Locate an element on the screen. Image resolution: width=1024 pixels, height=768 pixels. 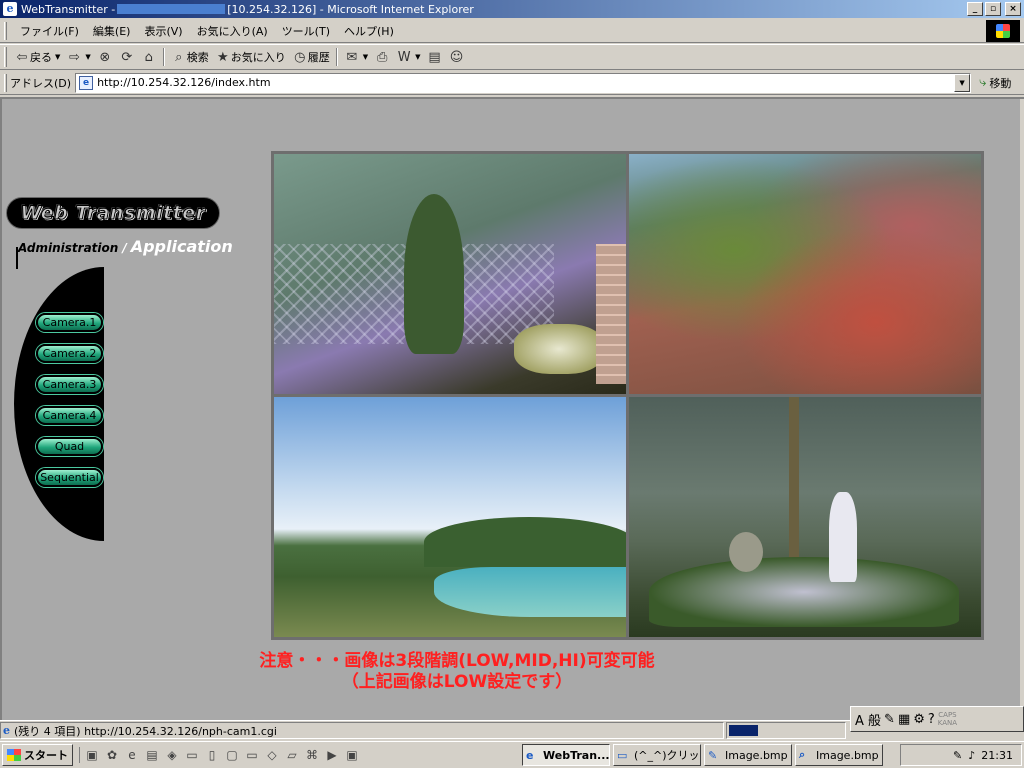
discuss-button: ▤ is located at coordinates (435, 57).